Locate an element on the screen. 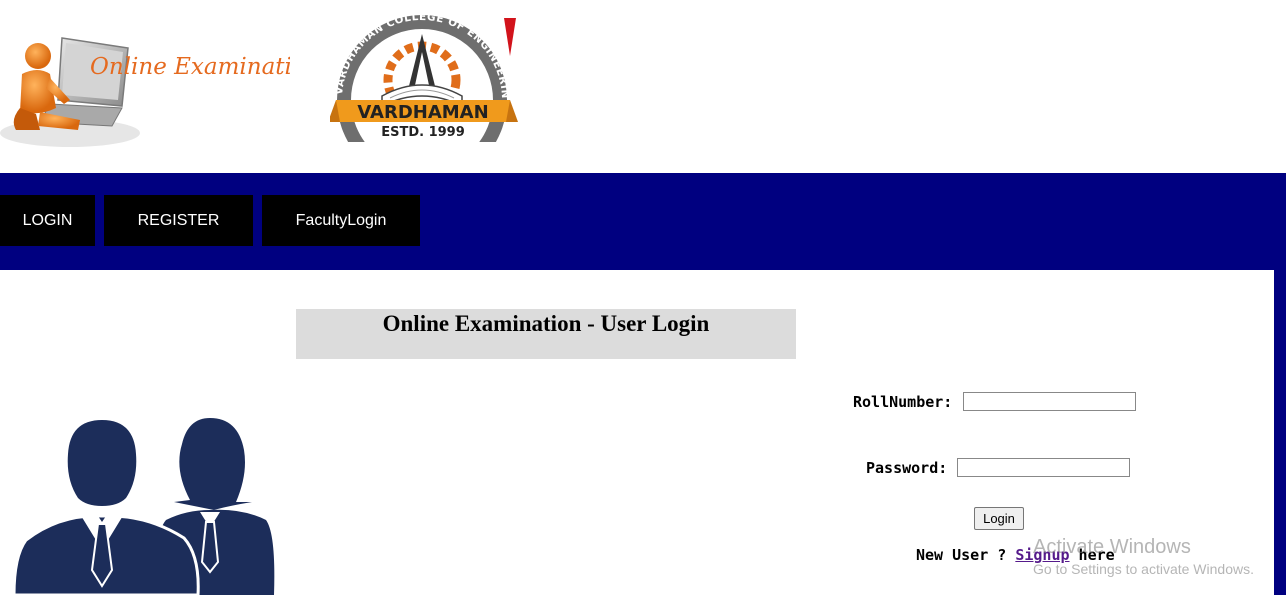  college-estd-text: ESTD. 1999 is located at coordinates (423, 132).